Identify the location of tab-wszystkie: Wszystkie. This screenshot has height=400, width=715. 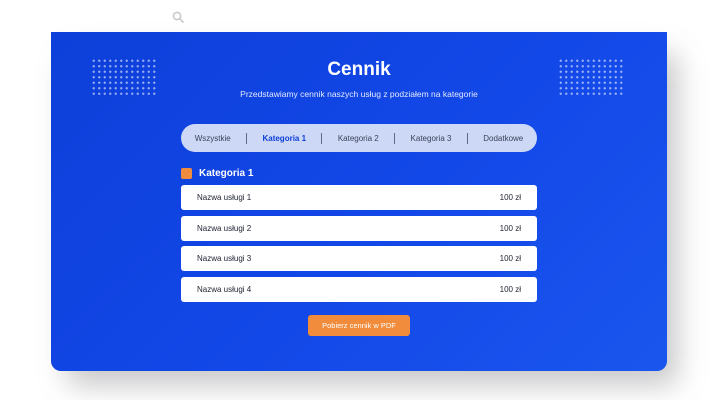
(213, 138).